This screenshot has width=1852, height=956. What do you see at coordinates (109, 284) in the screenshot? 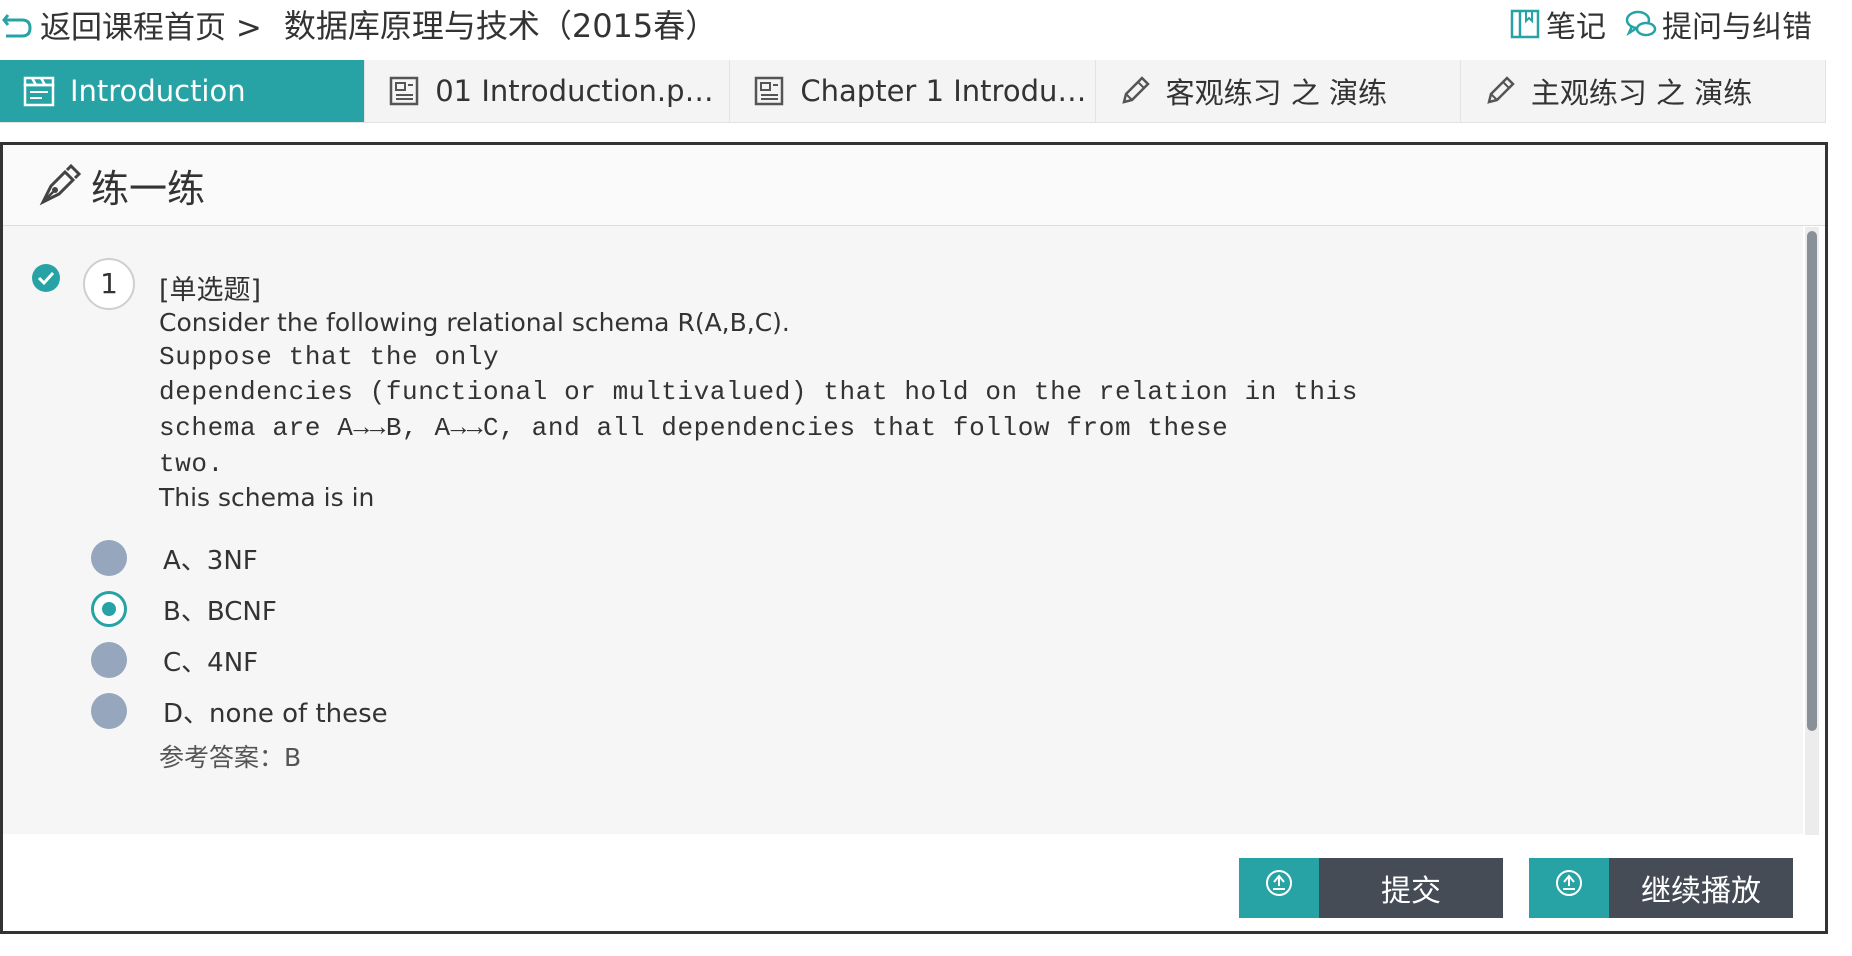
I see `question-number: 1` at bounding box center [109, 284].